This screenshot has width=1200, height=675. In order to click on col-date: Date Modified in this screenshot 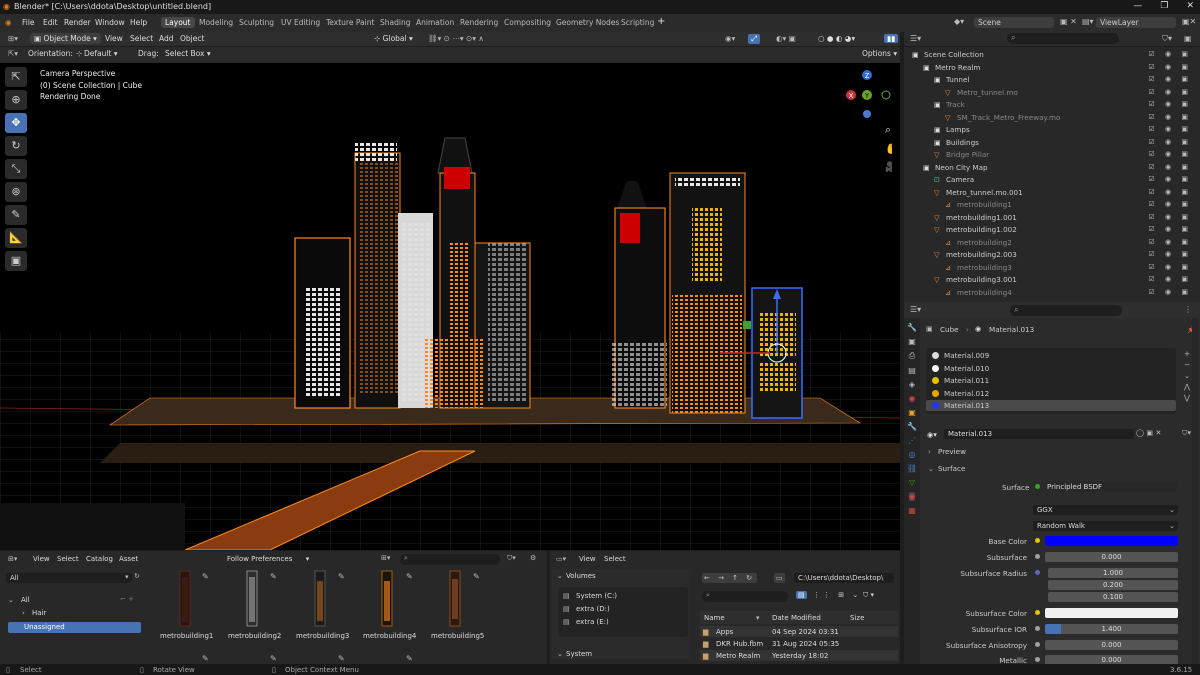, I will do `click(796, 618)`.